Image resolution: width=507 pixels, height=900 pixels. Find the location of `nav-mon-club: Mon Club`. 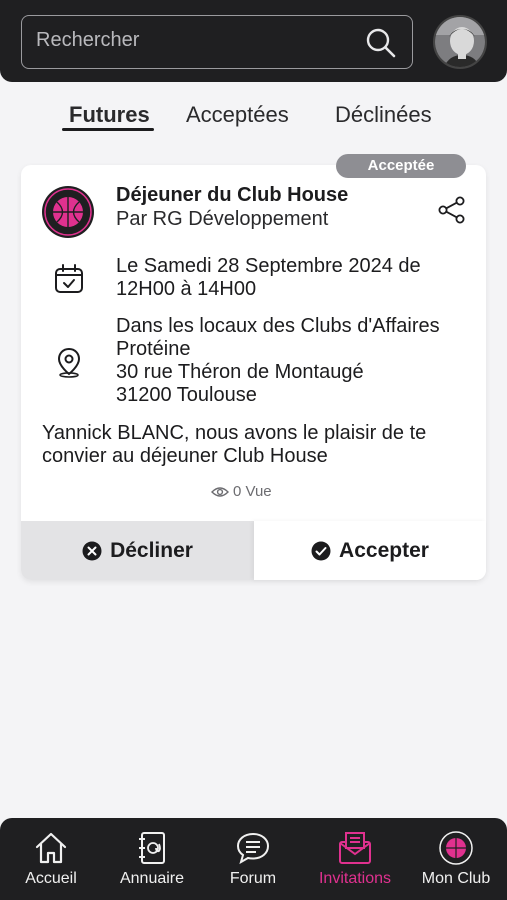

nav-mon-club: Mon Club is located at coordinates (456, 859).